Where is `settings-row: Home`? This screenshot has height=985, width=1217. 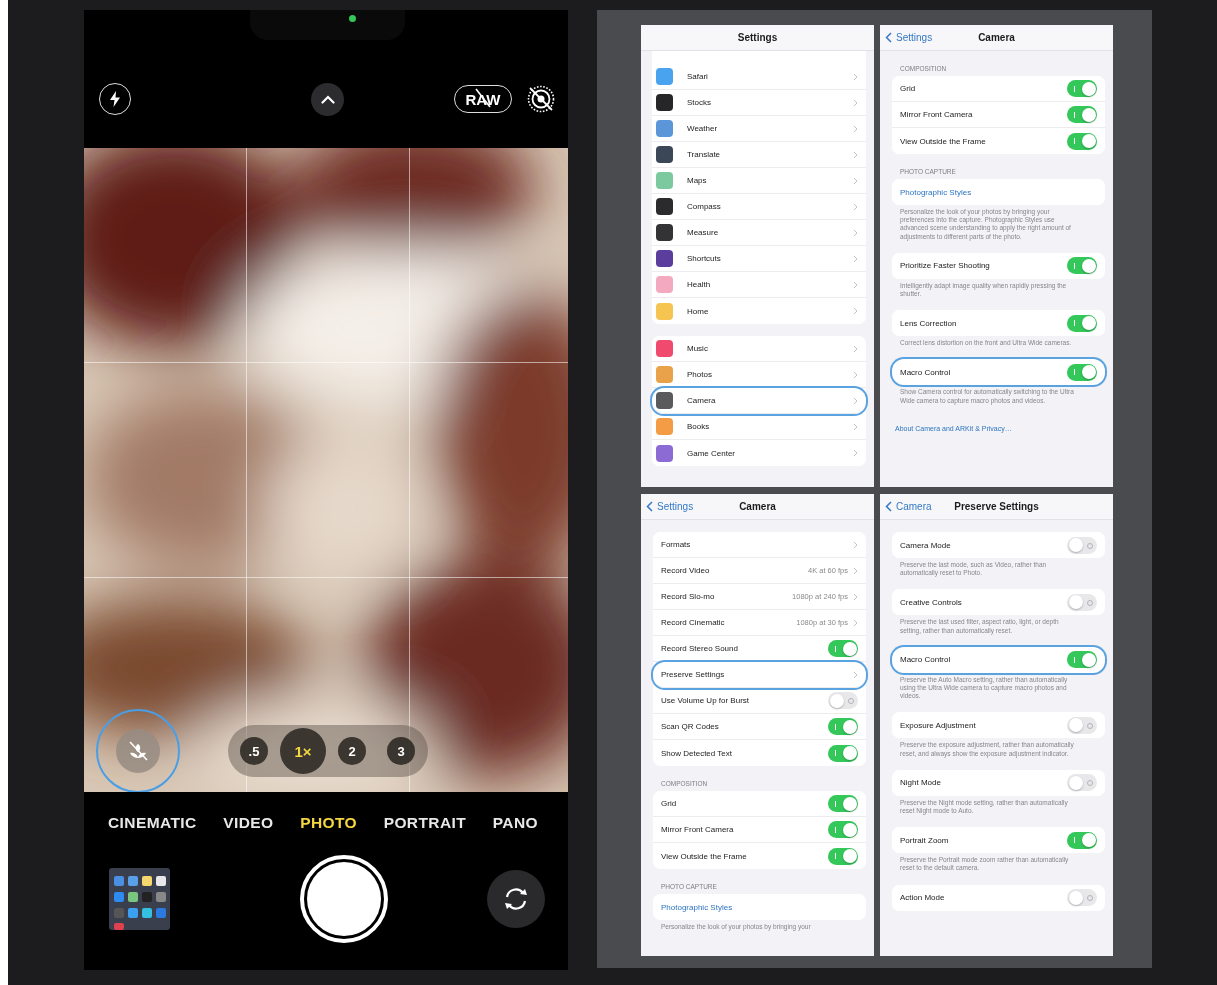
settings-row: Home is located at coordinates (759, 311).